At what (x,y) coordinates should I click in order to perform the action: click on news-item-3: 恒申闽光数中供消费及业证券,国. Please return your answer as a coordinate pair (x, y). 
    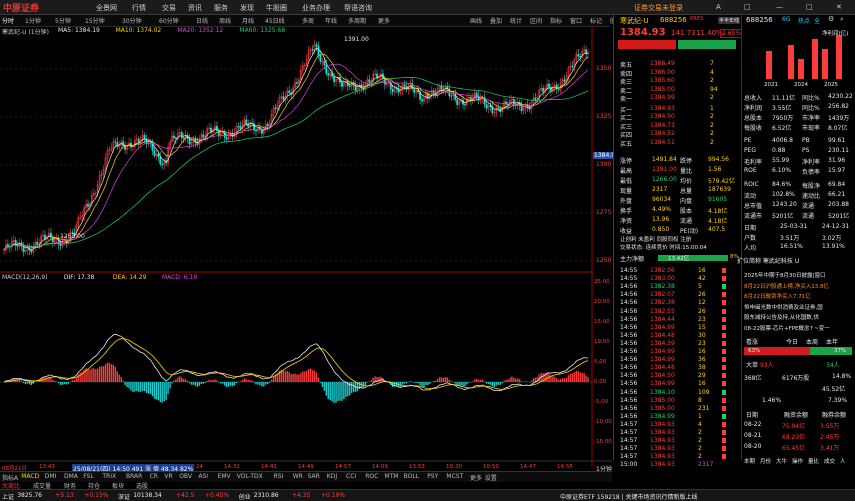
    Looking at the image, I should click on (783, 307).